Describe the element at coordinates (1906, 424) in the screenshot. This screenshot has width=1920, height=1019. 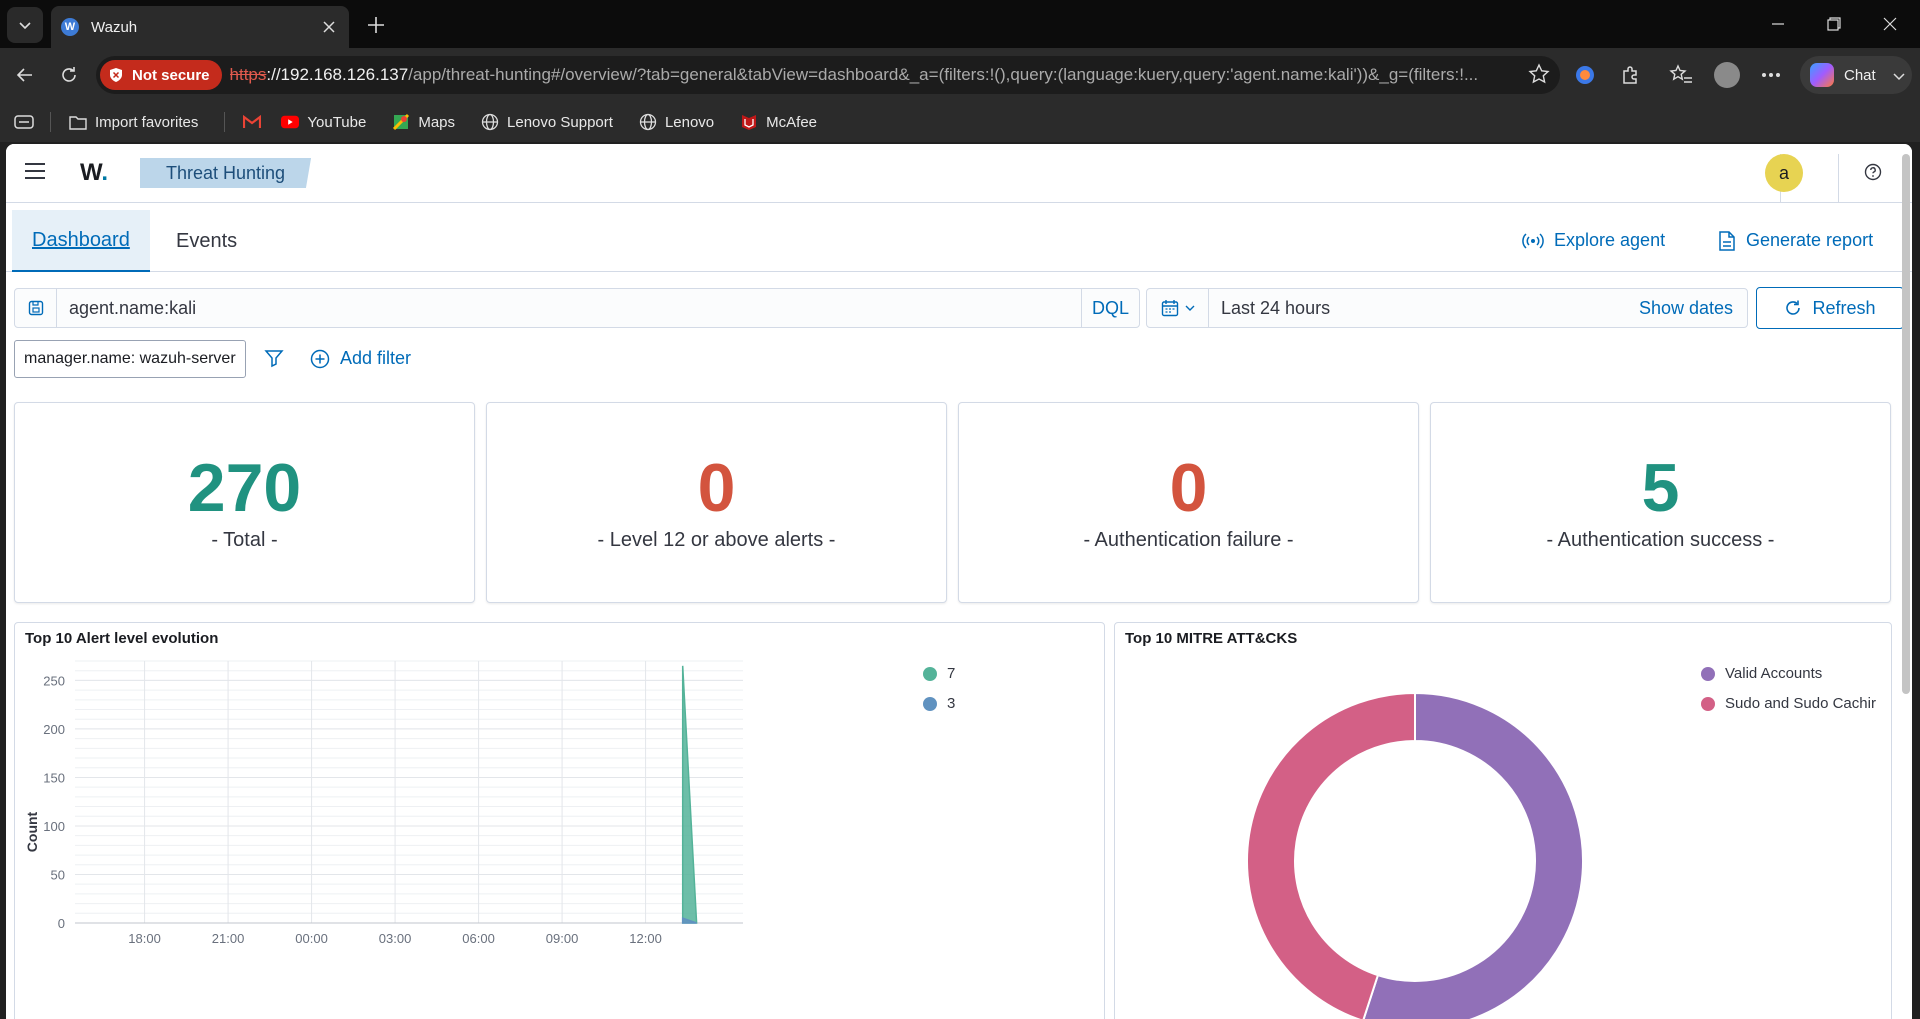
I see `page-scrollbar` at that location.